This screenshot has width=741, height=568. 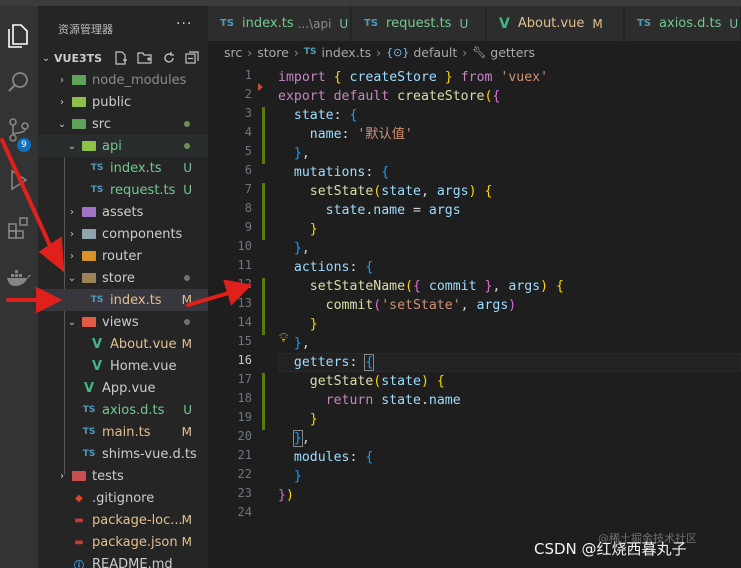 I want to click on collapse-all-icon, so click(x=192, y=58).